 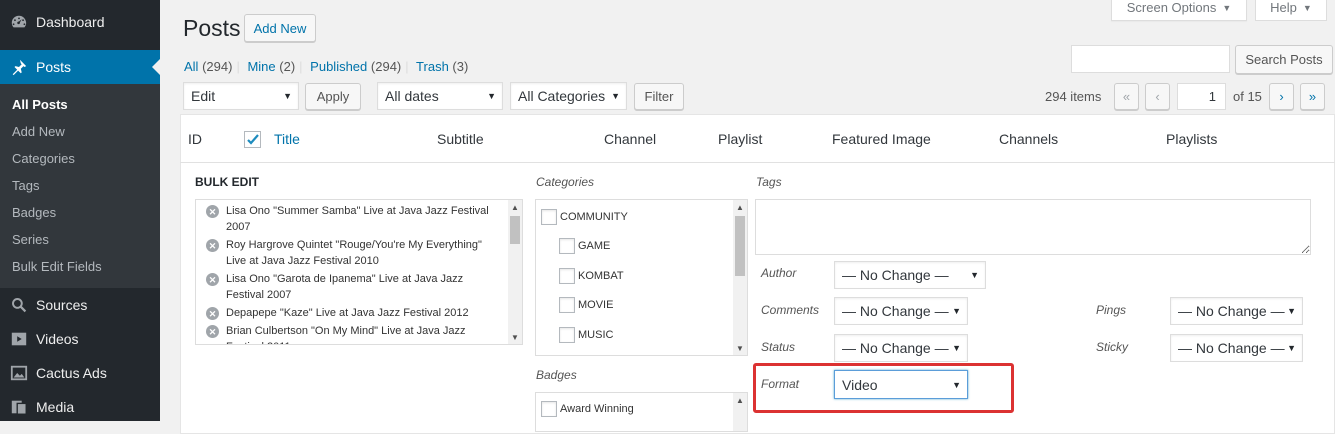 What do you see at coordinates (1201, 96) in the screenshot?
I see `current-page-input` at bounding box center [1201, 96].